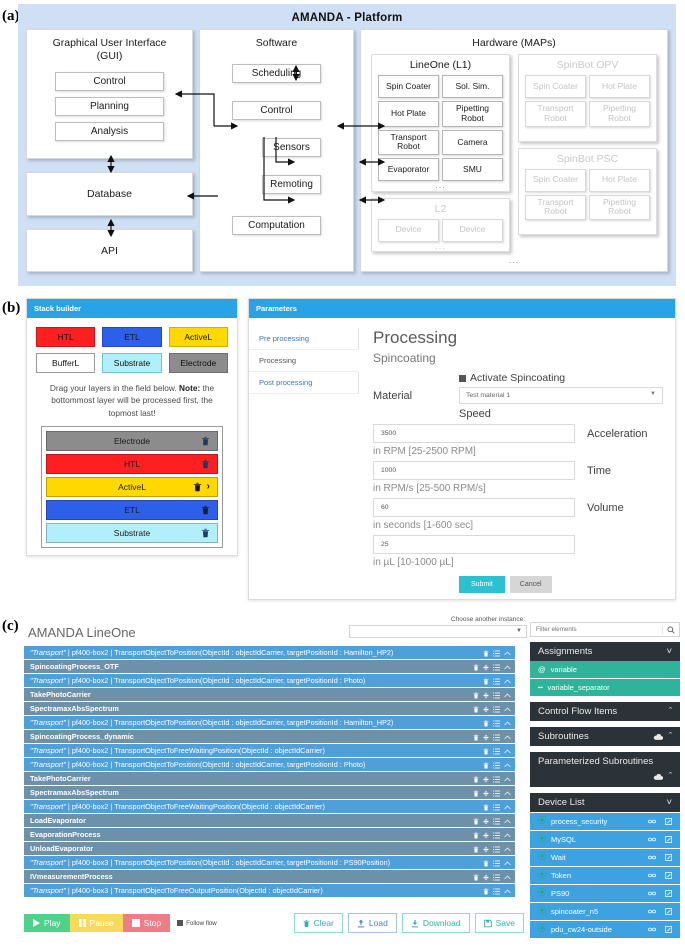  I want to click on cancel-button: Cancel, so click(530, 584).